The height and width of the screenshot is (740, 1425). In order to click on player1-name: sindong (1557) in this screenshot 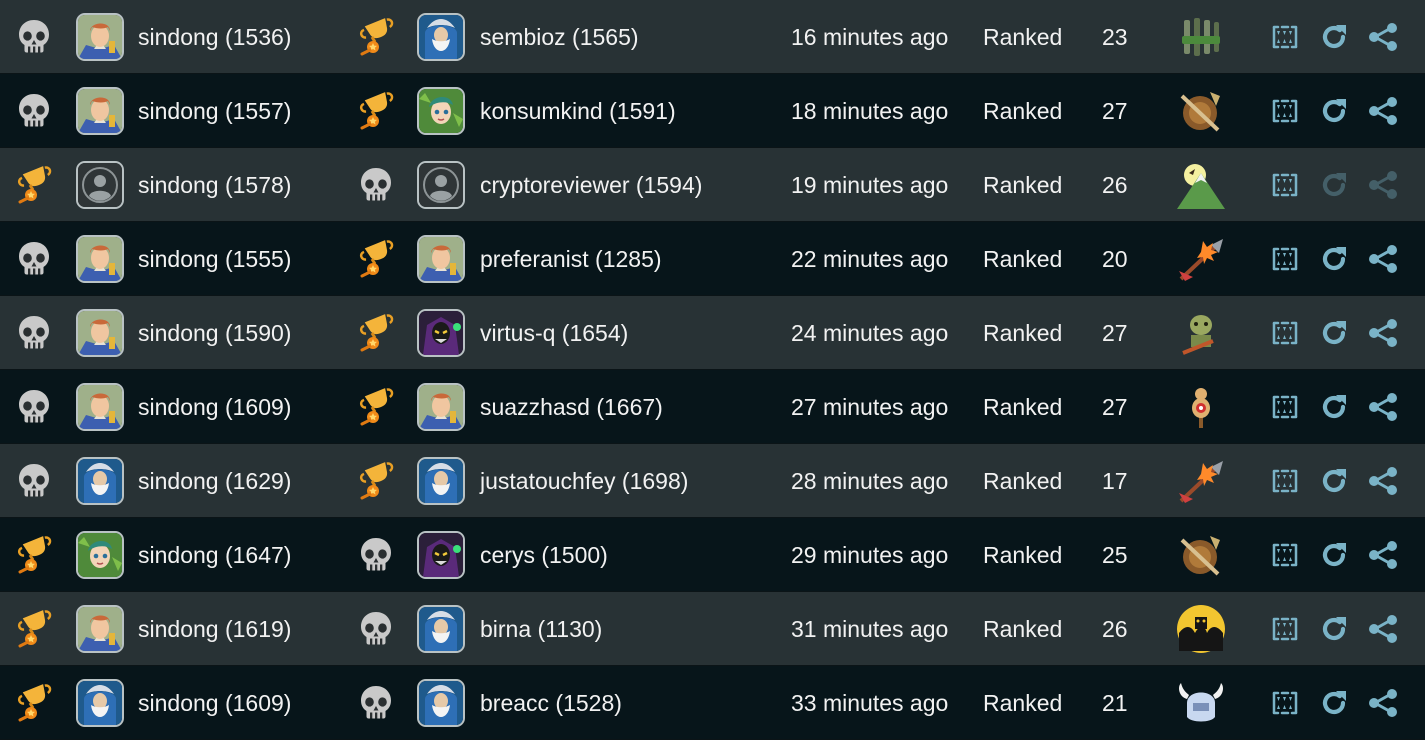, I will do `click(214, 111)`.